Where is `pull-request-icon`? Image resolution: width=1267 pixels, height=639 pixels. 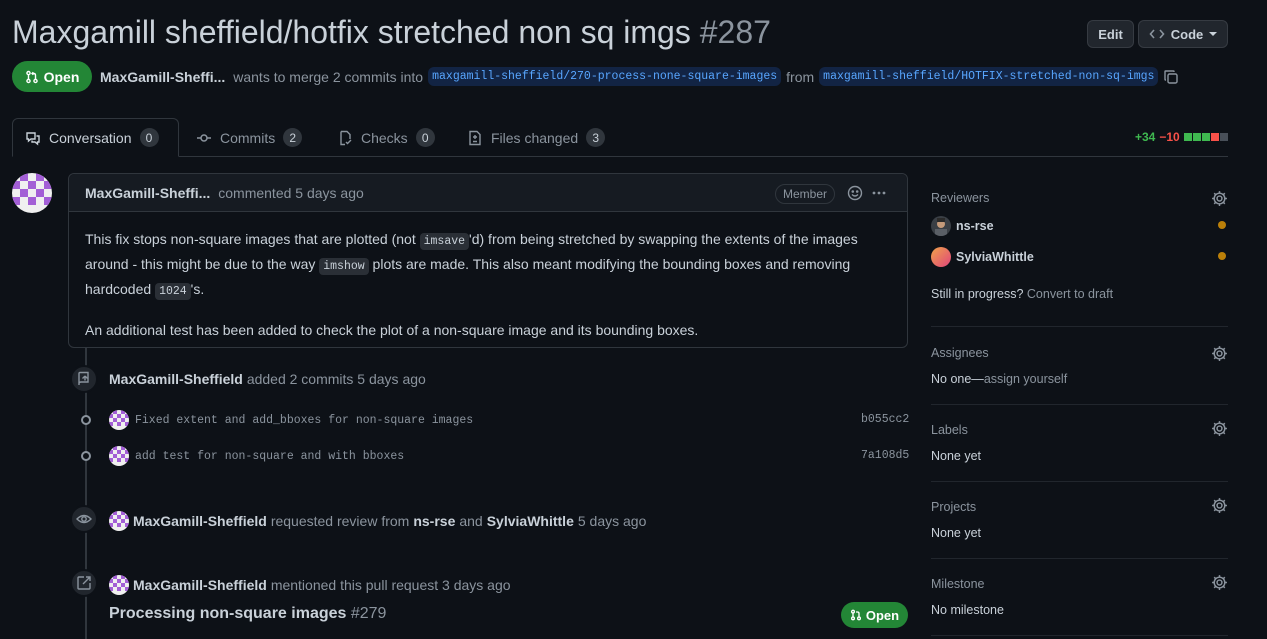 pull-request-icon is located at coordinates (31, 76).